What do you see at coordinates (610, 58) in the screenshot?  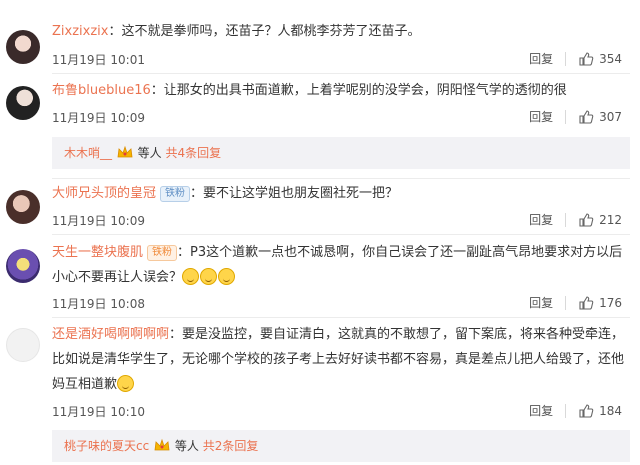 I see `like-count: 354` at bounding box center [610, 58].